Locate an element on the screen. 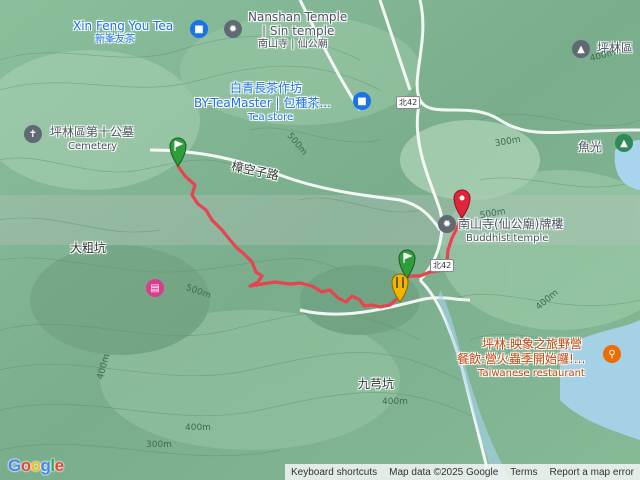  place-dacukeng: 大粗坑 is located at coordinates (88, 248).